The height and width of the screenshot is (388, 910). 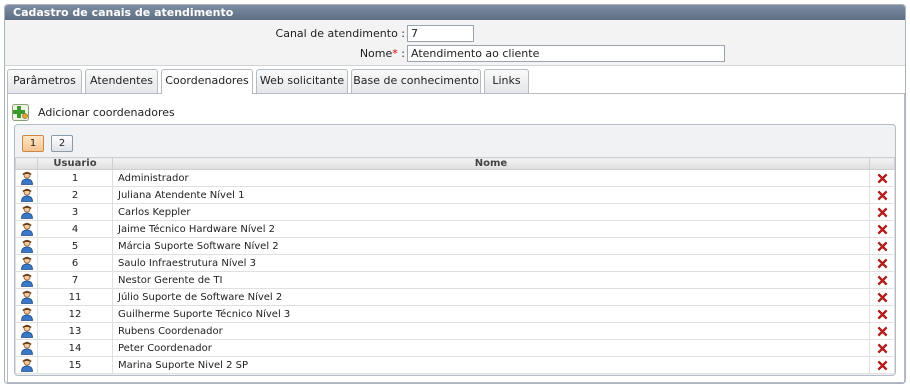 I want to click on nome-input: Atendimento ao cliente, so click(x=566, y=53).